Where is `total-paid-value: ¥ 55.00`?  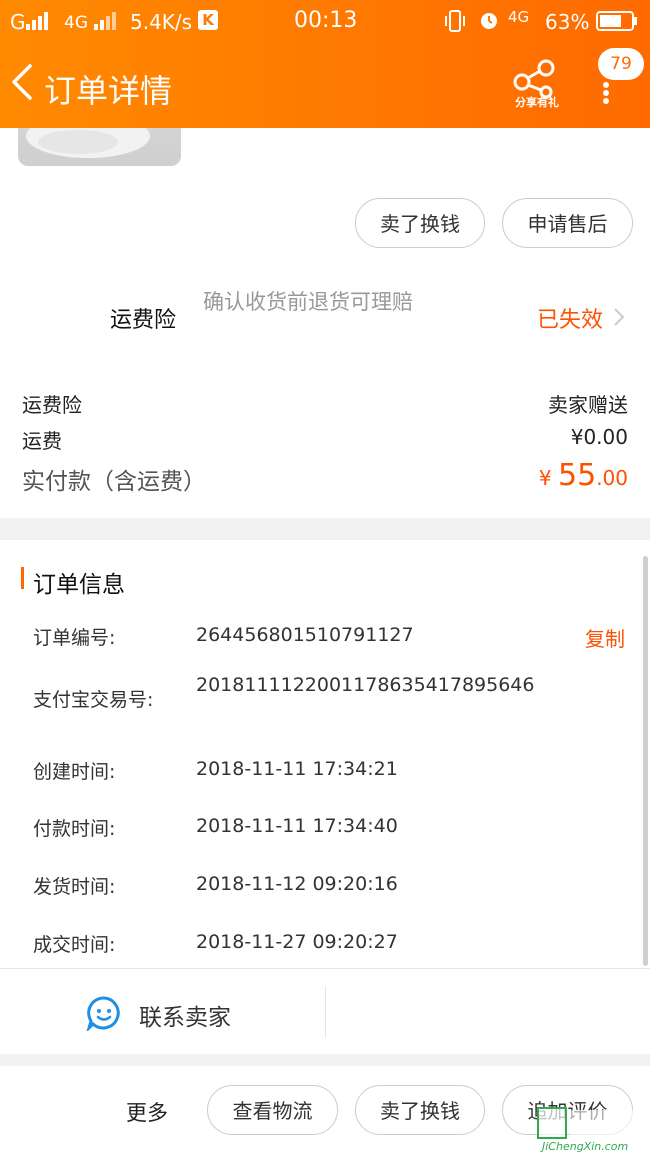
total-paid-value: ¥ 55.00 is located at coordinates (583, 475).